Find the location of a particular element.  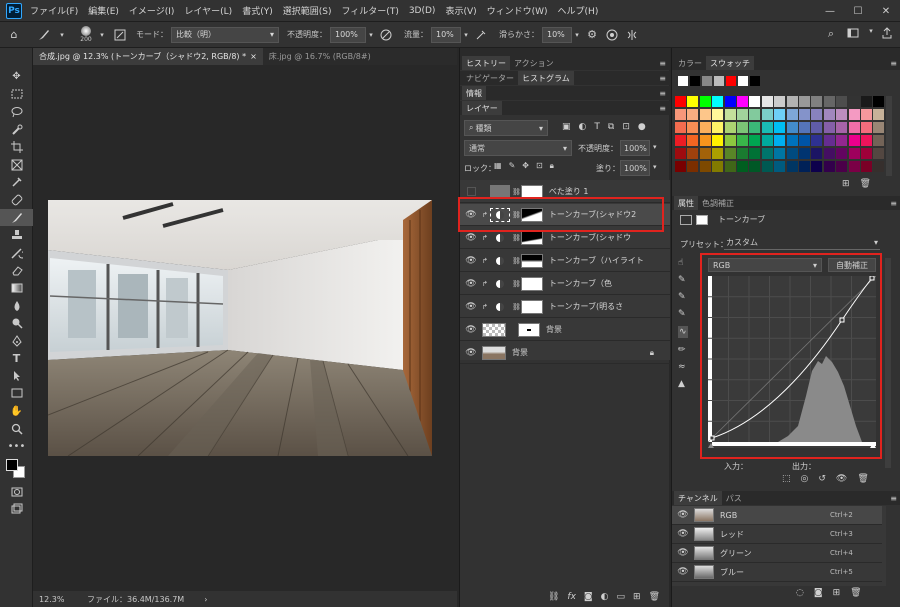

lock-position-icon: ✥ is located at coordinates (525, 166).